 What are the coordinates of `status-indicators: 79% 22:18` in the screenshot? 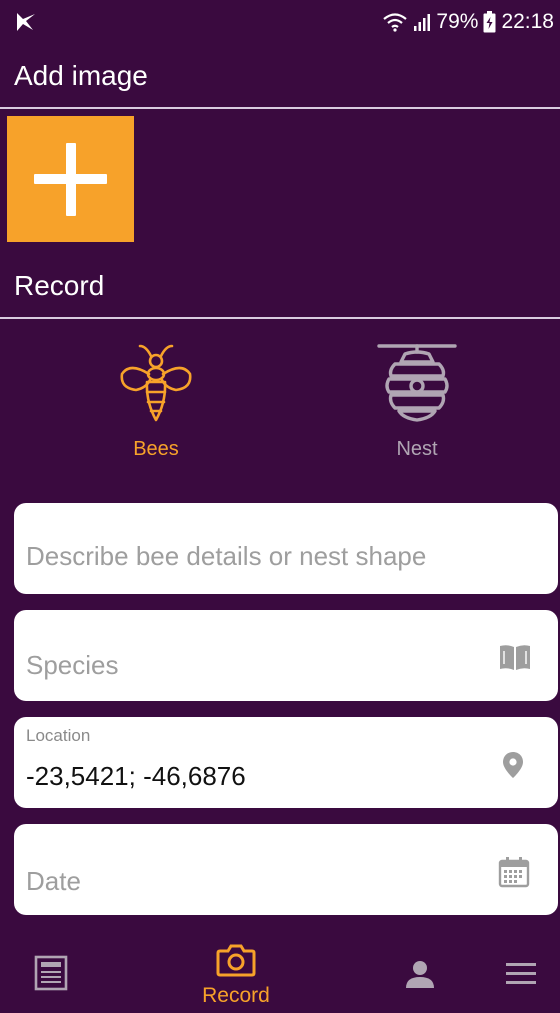 It's located at (468, 22).